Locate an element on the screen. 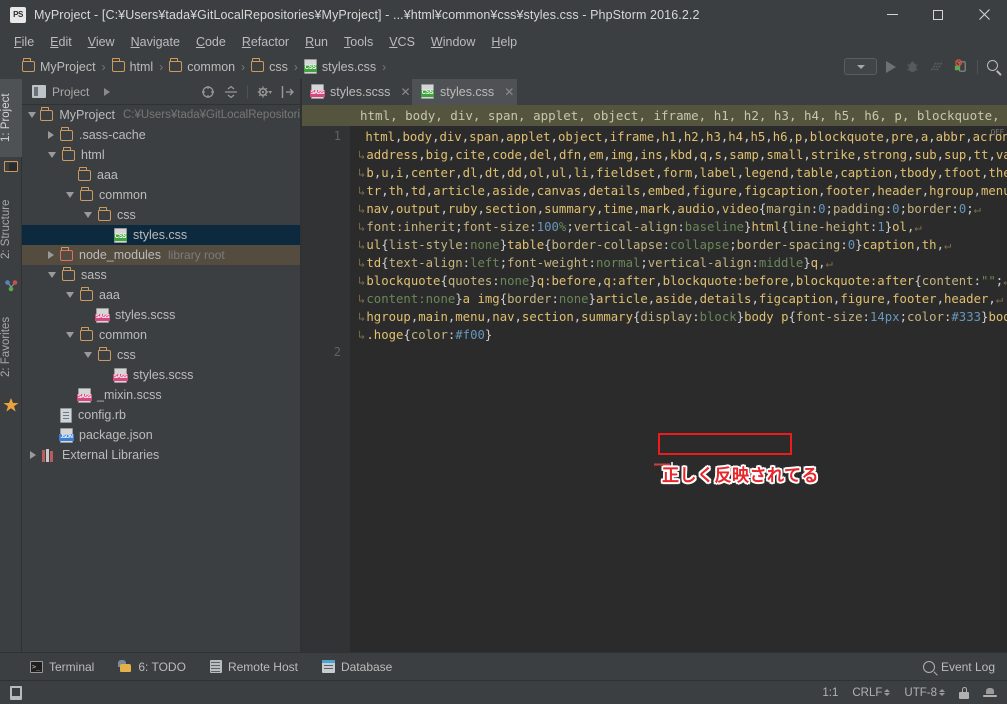  menu-item-run: Run is located at coordinates (316, 42).